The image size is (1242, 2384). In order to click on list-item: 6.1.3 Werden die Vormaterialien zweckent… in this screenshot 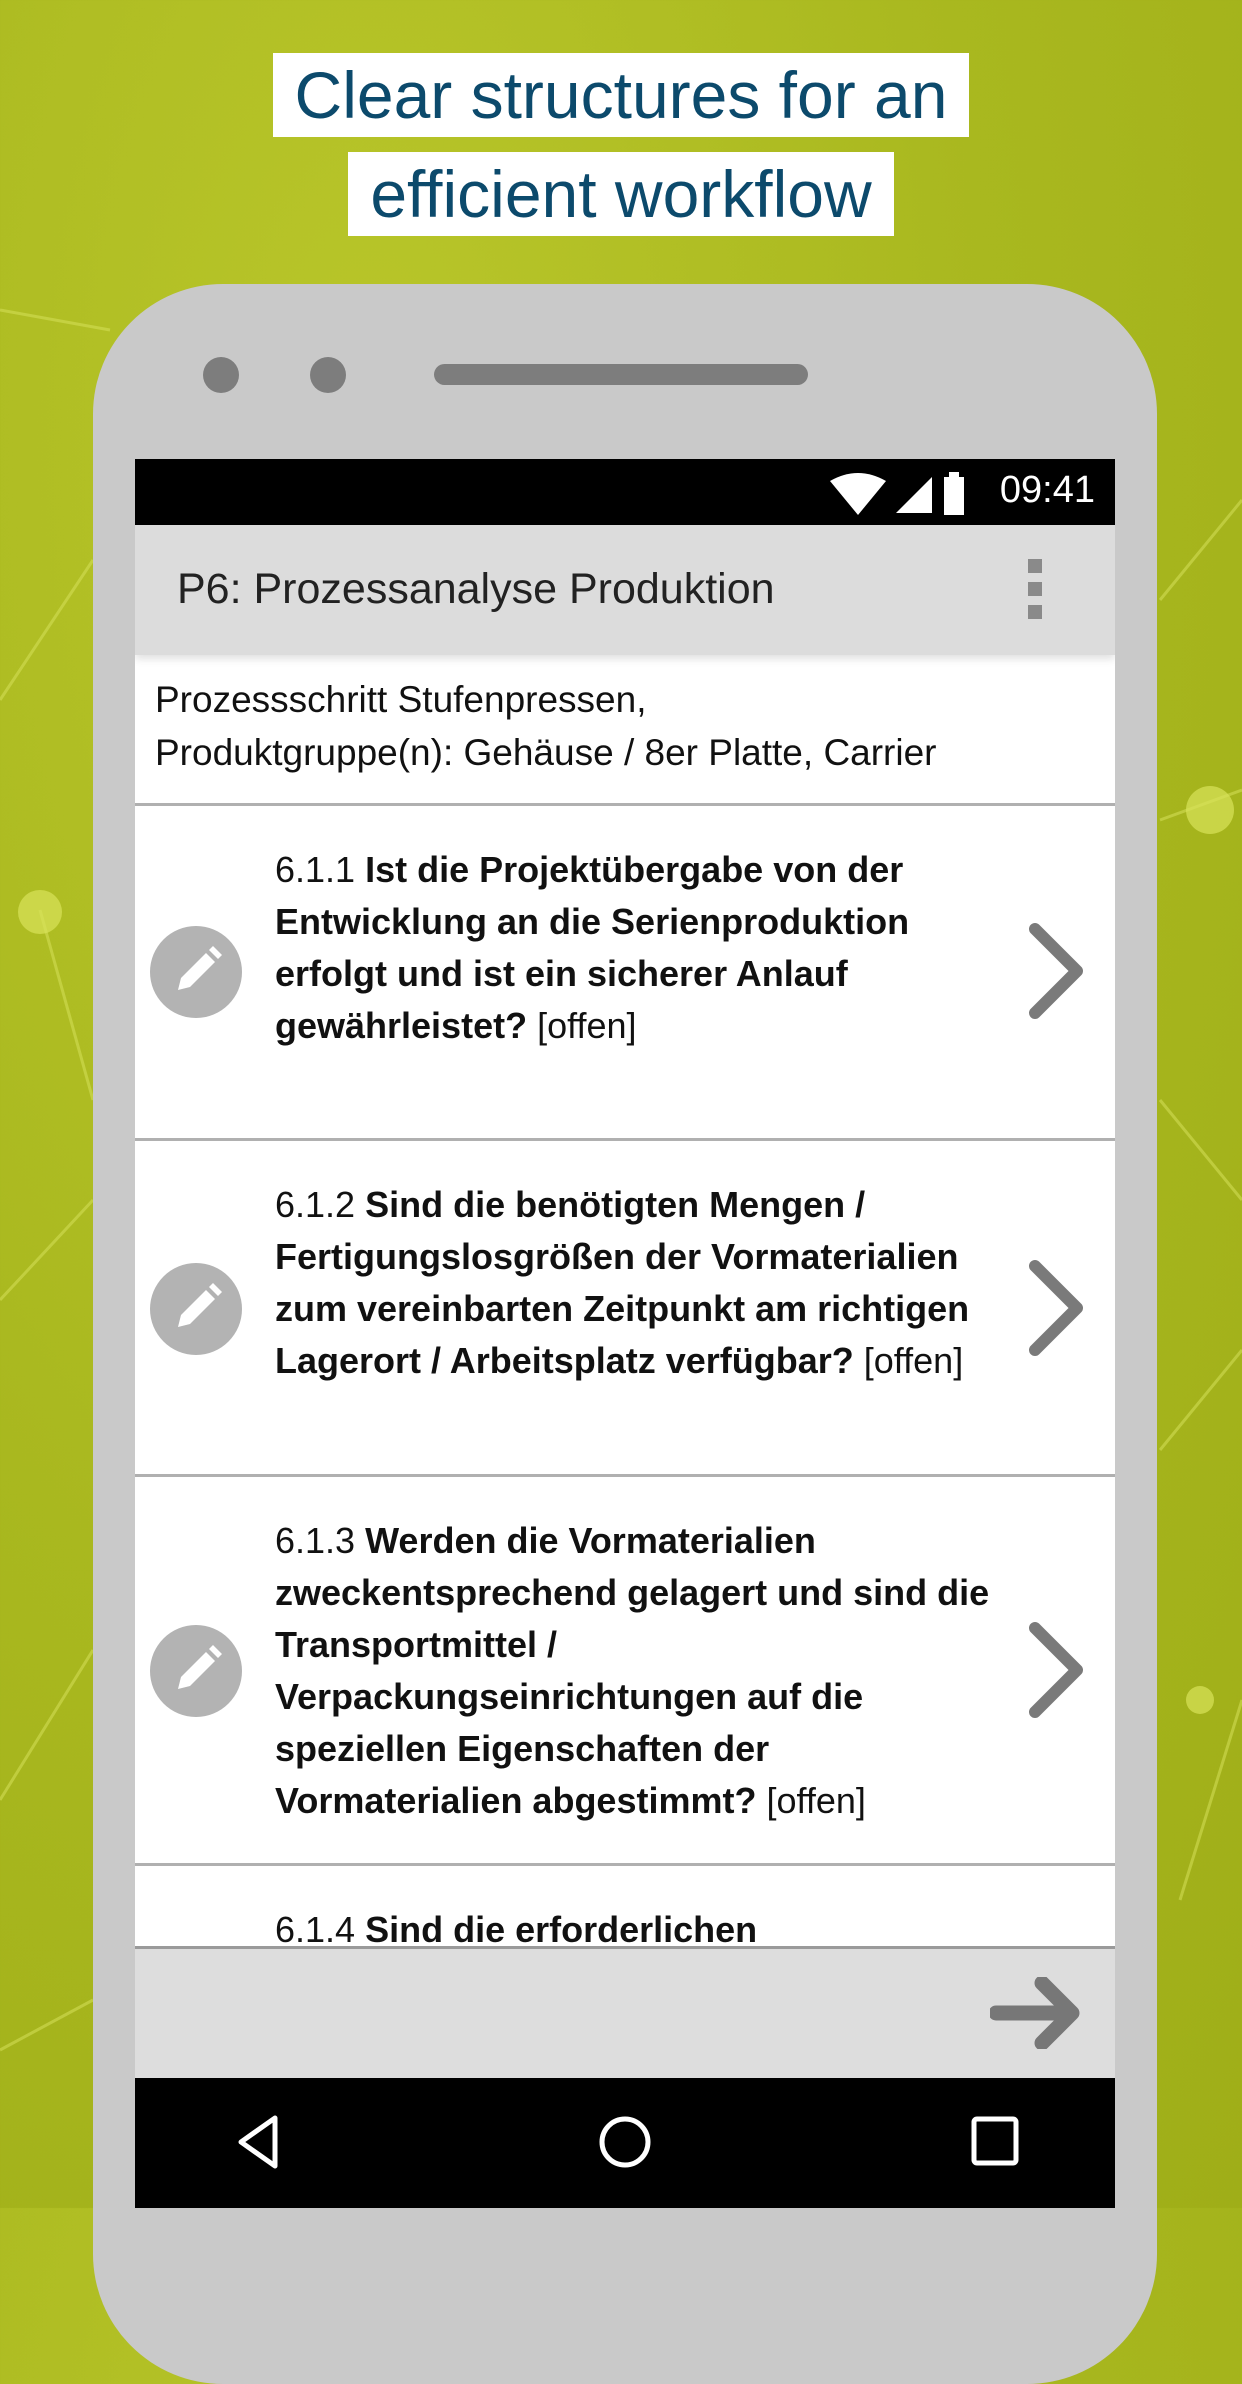, I will do `click(625, 1670)`.